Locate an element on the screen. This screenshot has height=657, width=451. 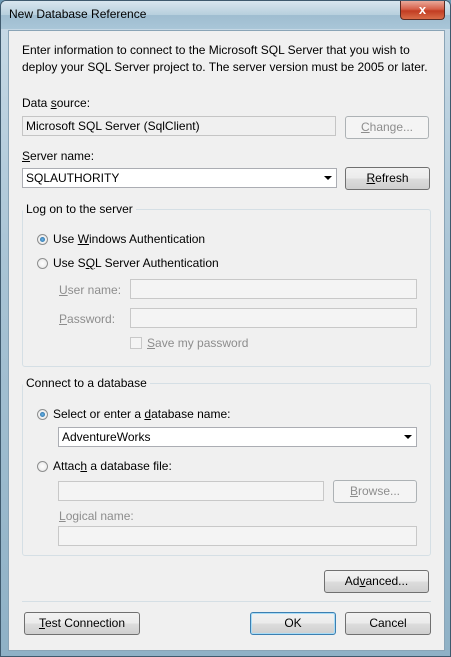
sql-auth-radio is located at coordinates (42, 263).